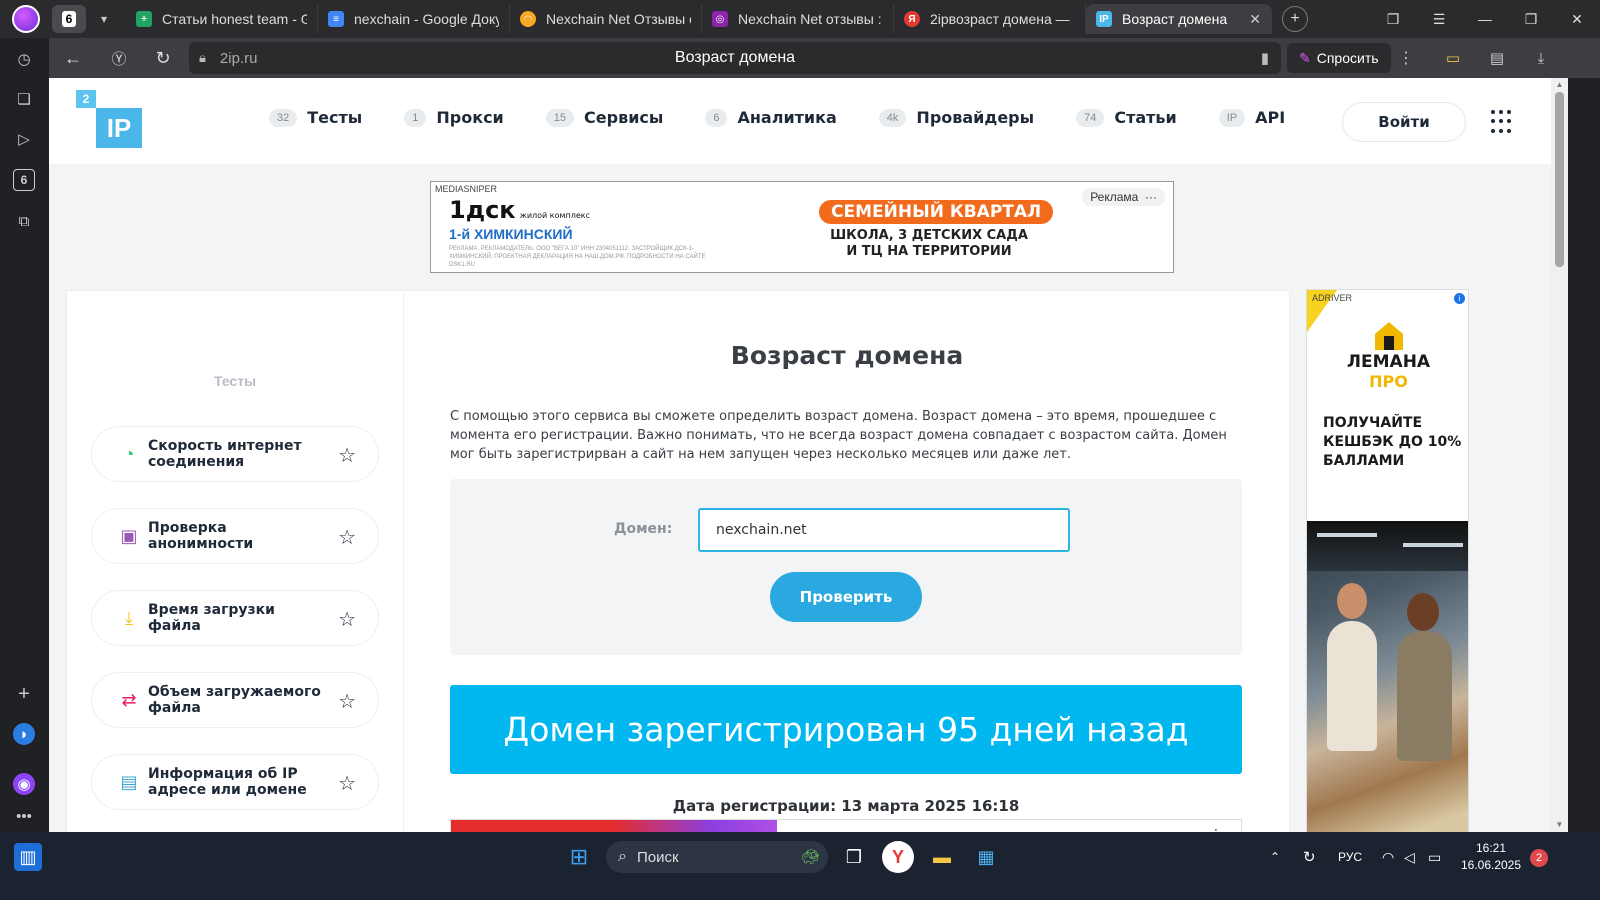  I want to click on battery-icon: ▭, so click(1434, 857).